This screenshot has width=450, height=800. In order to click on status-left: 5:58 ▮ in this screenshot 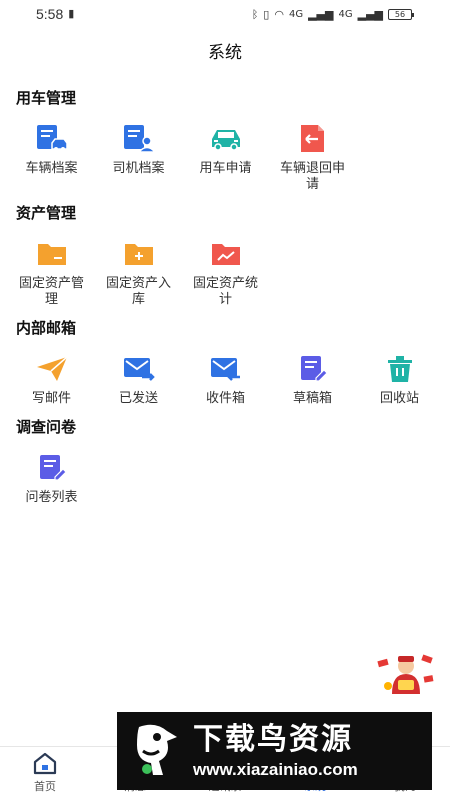, I will do `click(55, 14)`.